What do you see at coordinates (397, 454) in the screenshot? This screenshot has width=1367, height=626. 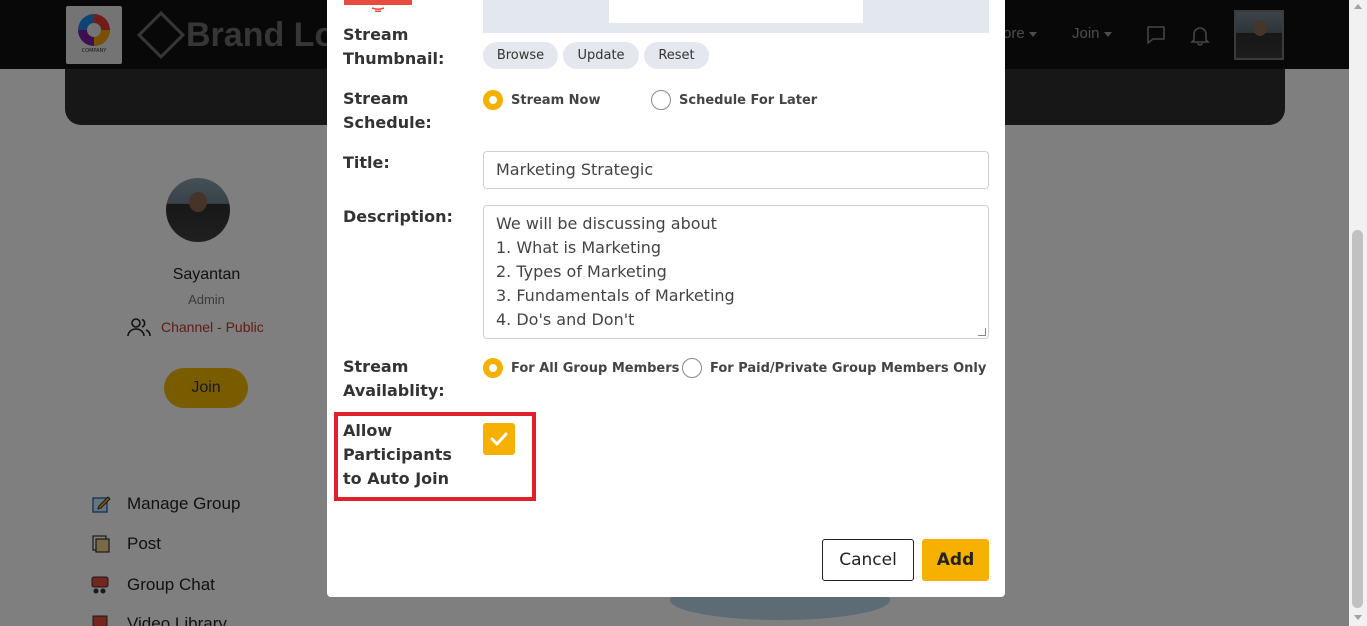 I see `auto-join-label: Allow Participants to Auto Join` at bounding box center [397, 454].